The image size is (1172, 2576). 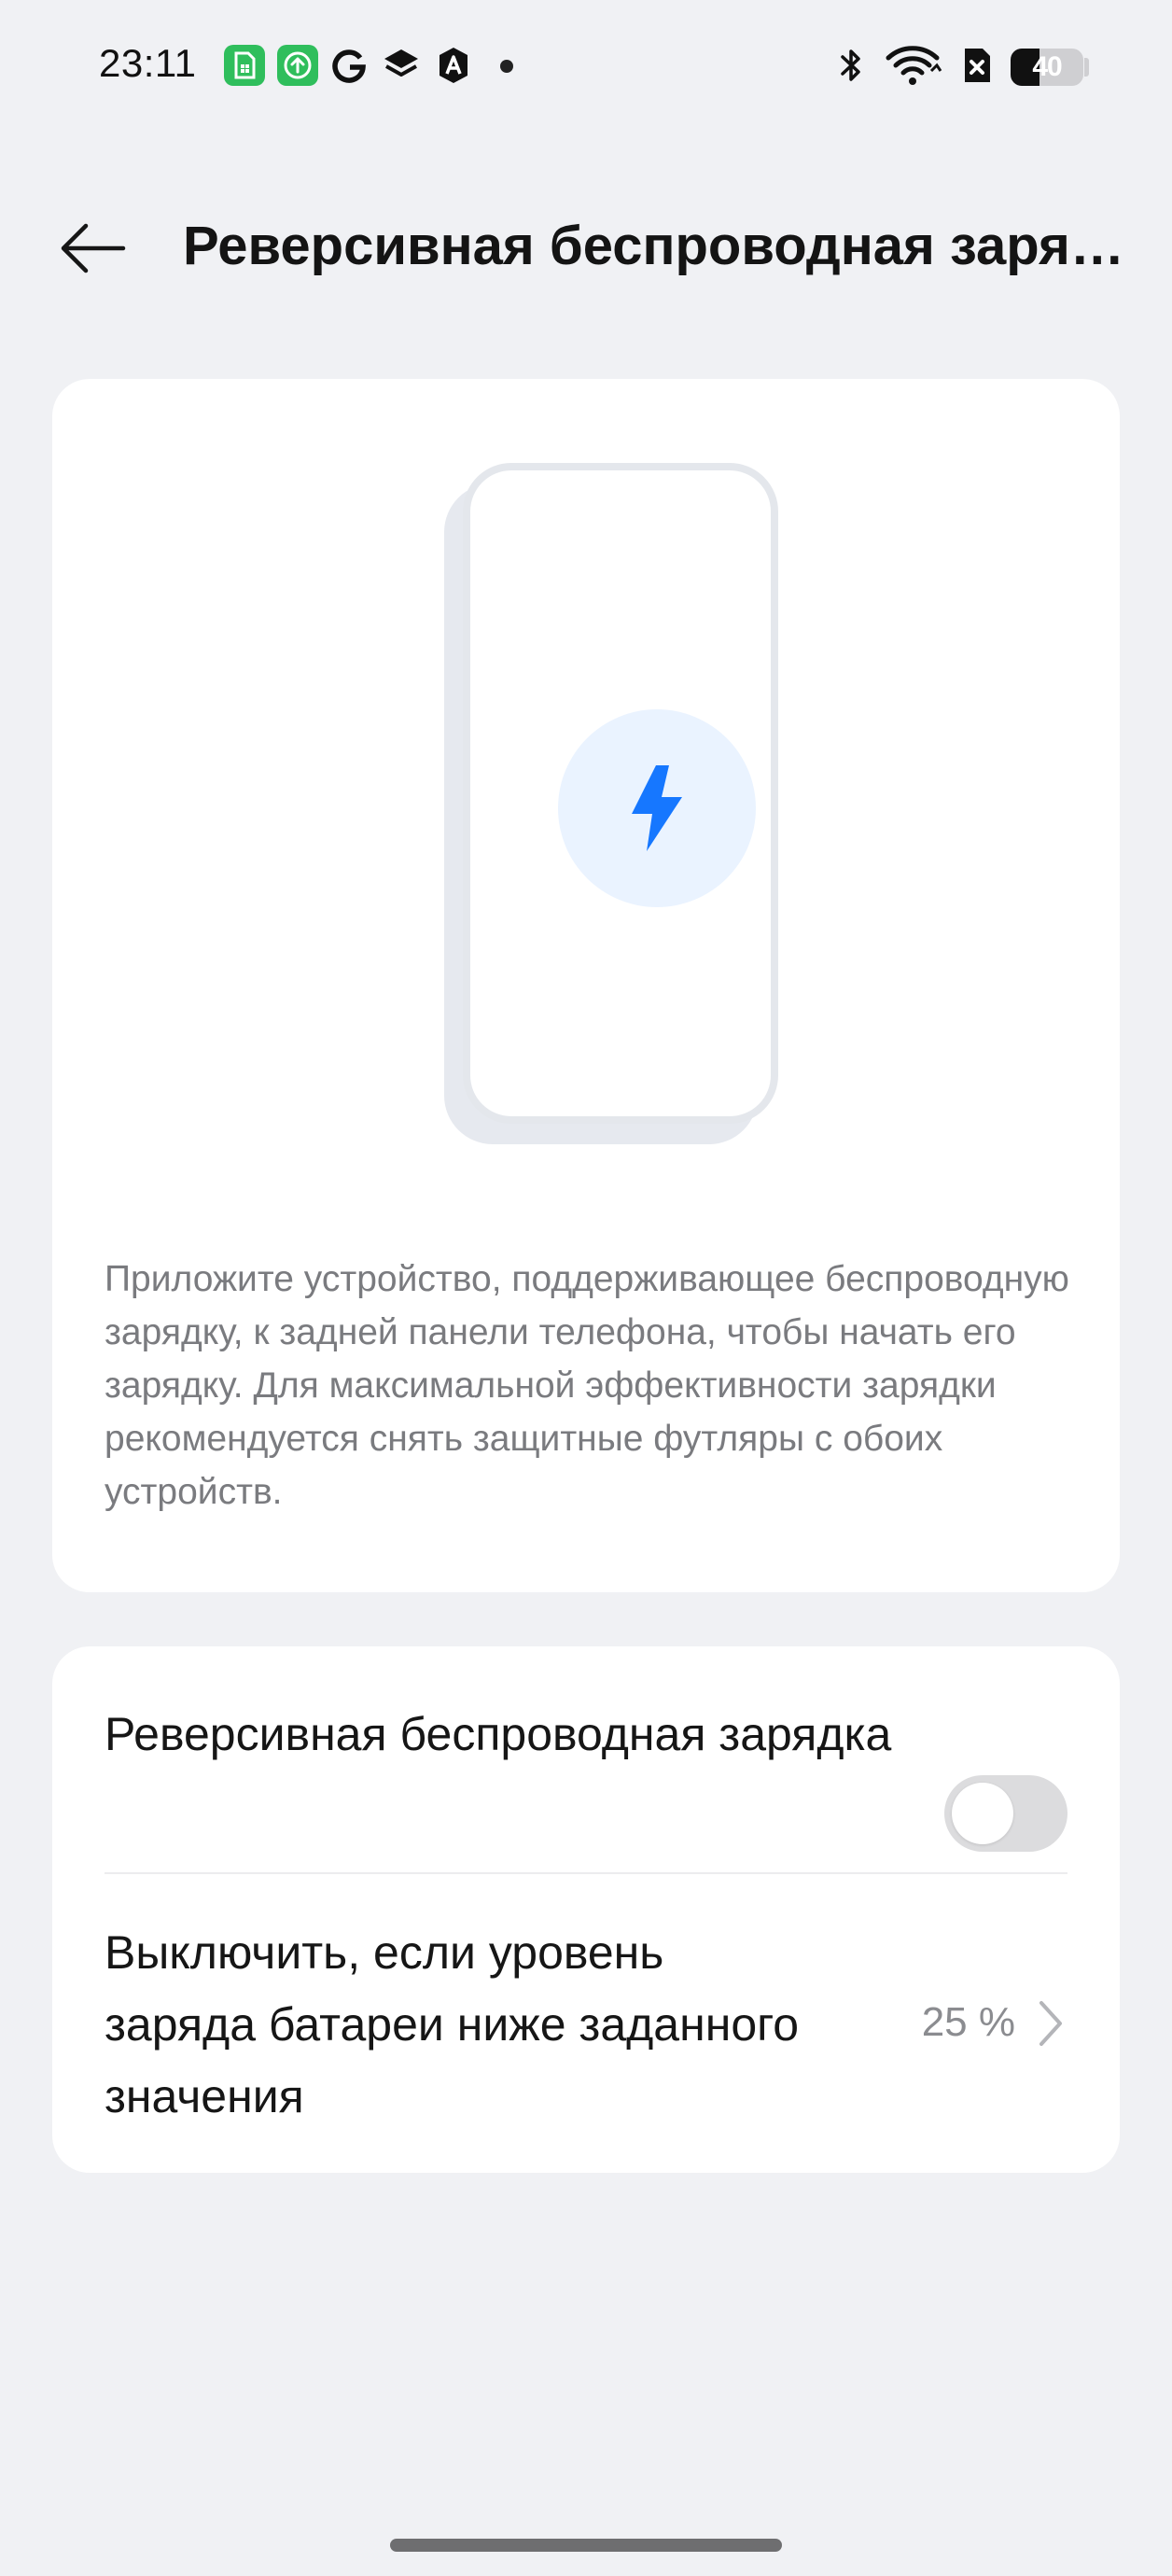 What do you see at coordinates (401, 65) in the screenshot?
I see `layers-icon` at bounding box center [401, 65].